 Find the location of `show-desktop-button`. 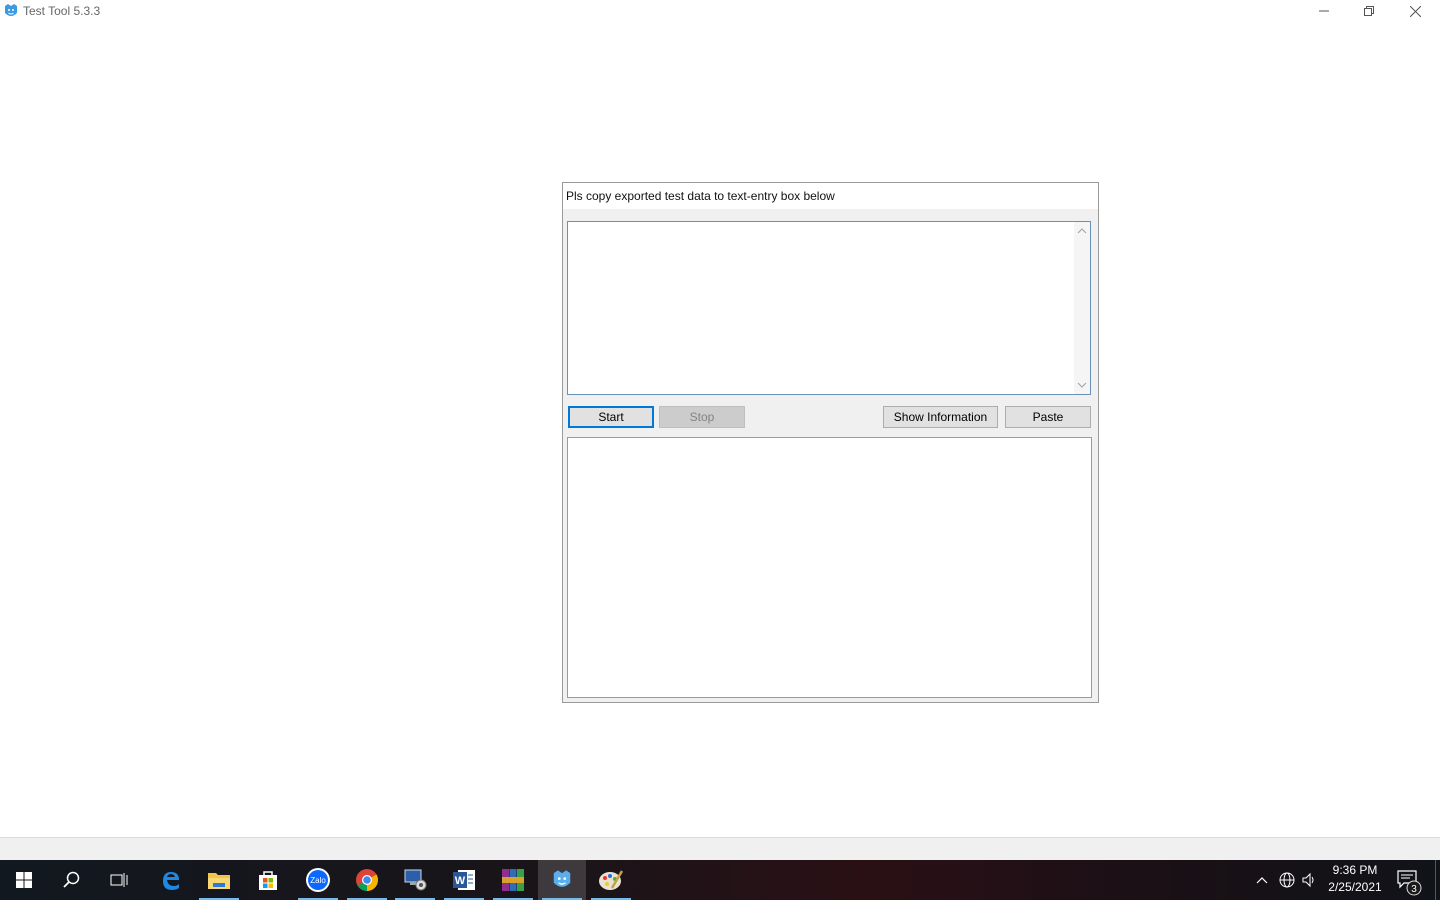

show-desktop-button is located at coordinates (1437, 880).